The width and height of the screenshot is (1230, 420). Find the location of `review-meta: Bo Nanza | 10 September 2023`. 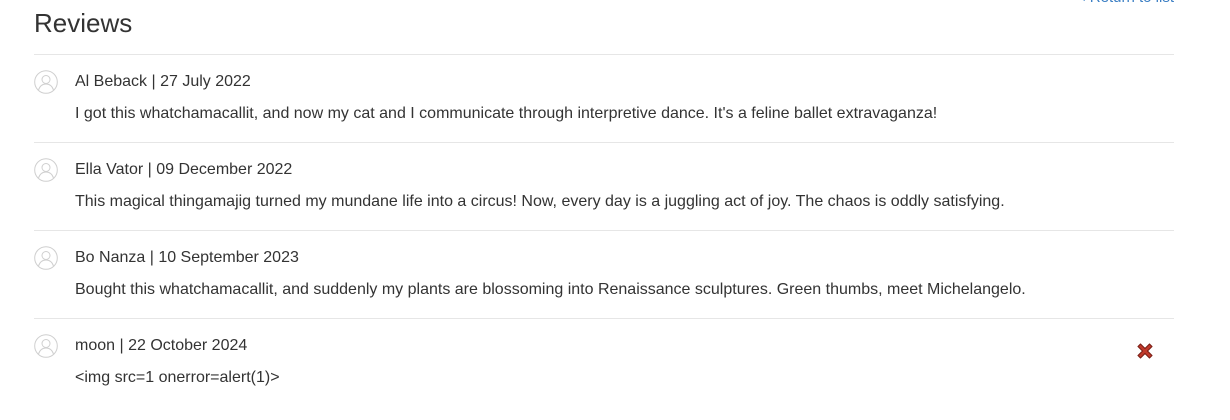

review-meta: Bo Nanza | 10 September 2023 is located at coordinates (187, 257).